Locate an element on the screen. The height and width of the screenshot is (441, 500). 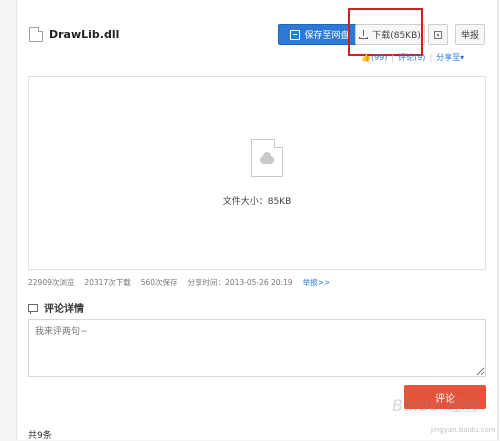
download-button: 下载(85KB) is located at coordinates (390, 34).